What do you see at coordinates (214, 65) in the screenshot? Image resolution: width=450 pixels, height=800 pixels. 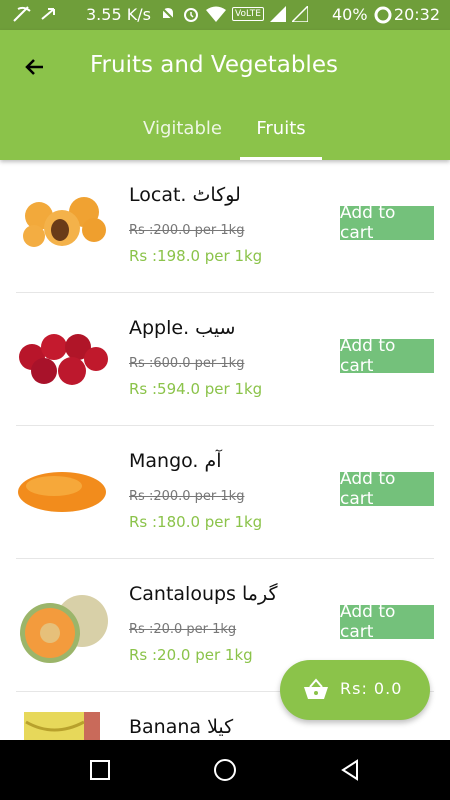 I see `page-title: Fruits and Vegetables` at bounding box center [214, 65].